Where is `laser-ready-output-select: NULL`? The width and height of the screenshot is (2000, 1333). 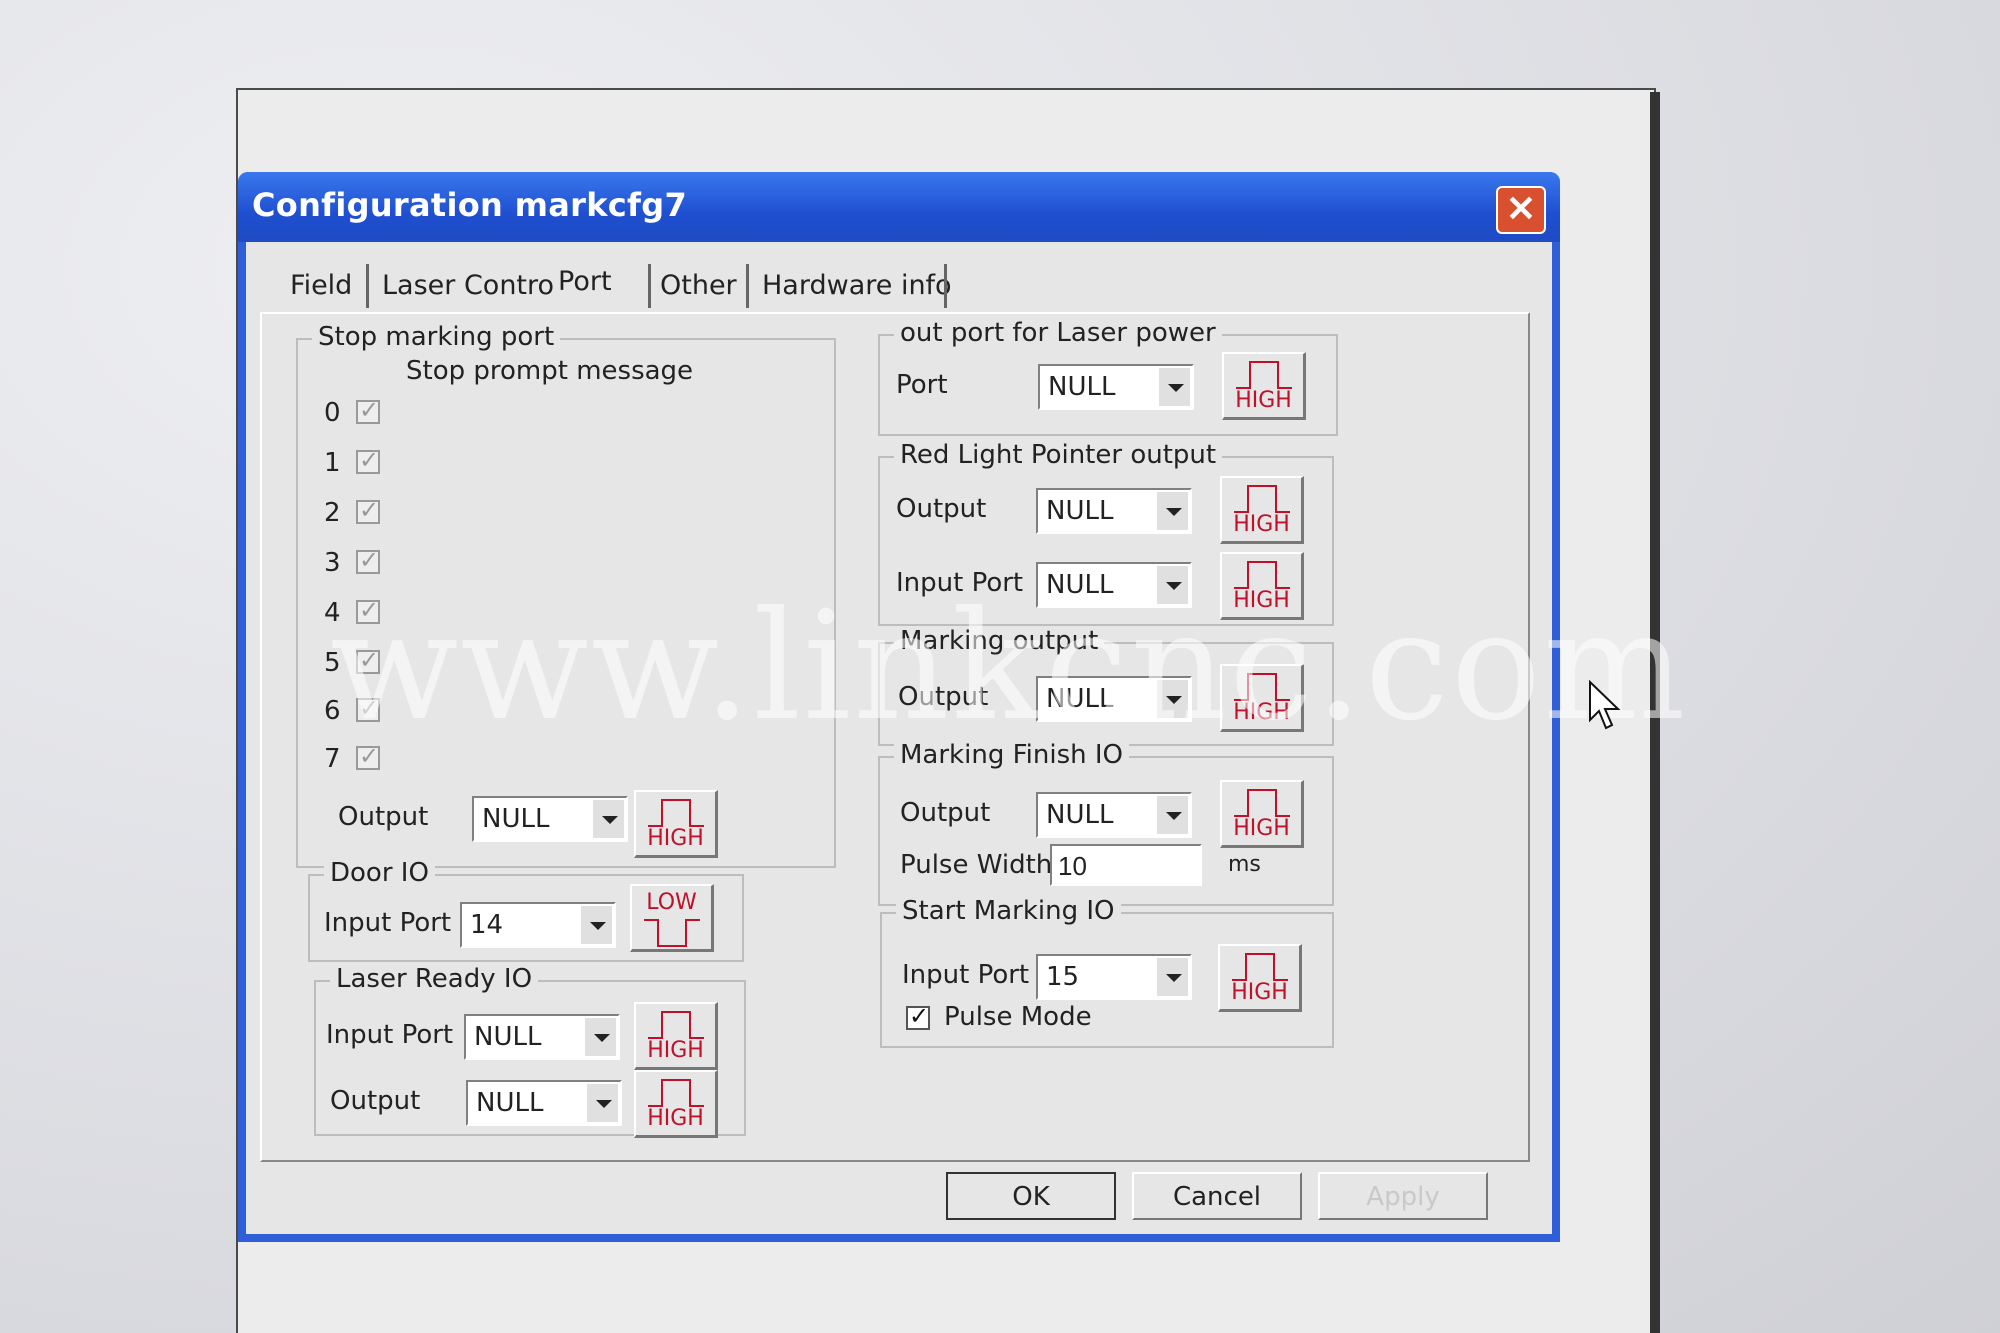 laser-ready-output-select: NULL is located at coordinates (544, 1103).